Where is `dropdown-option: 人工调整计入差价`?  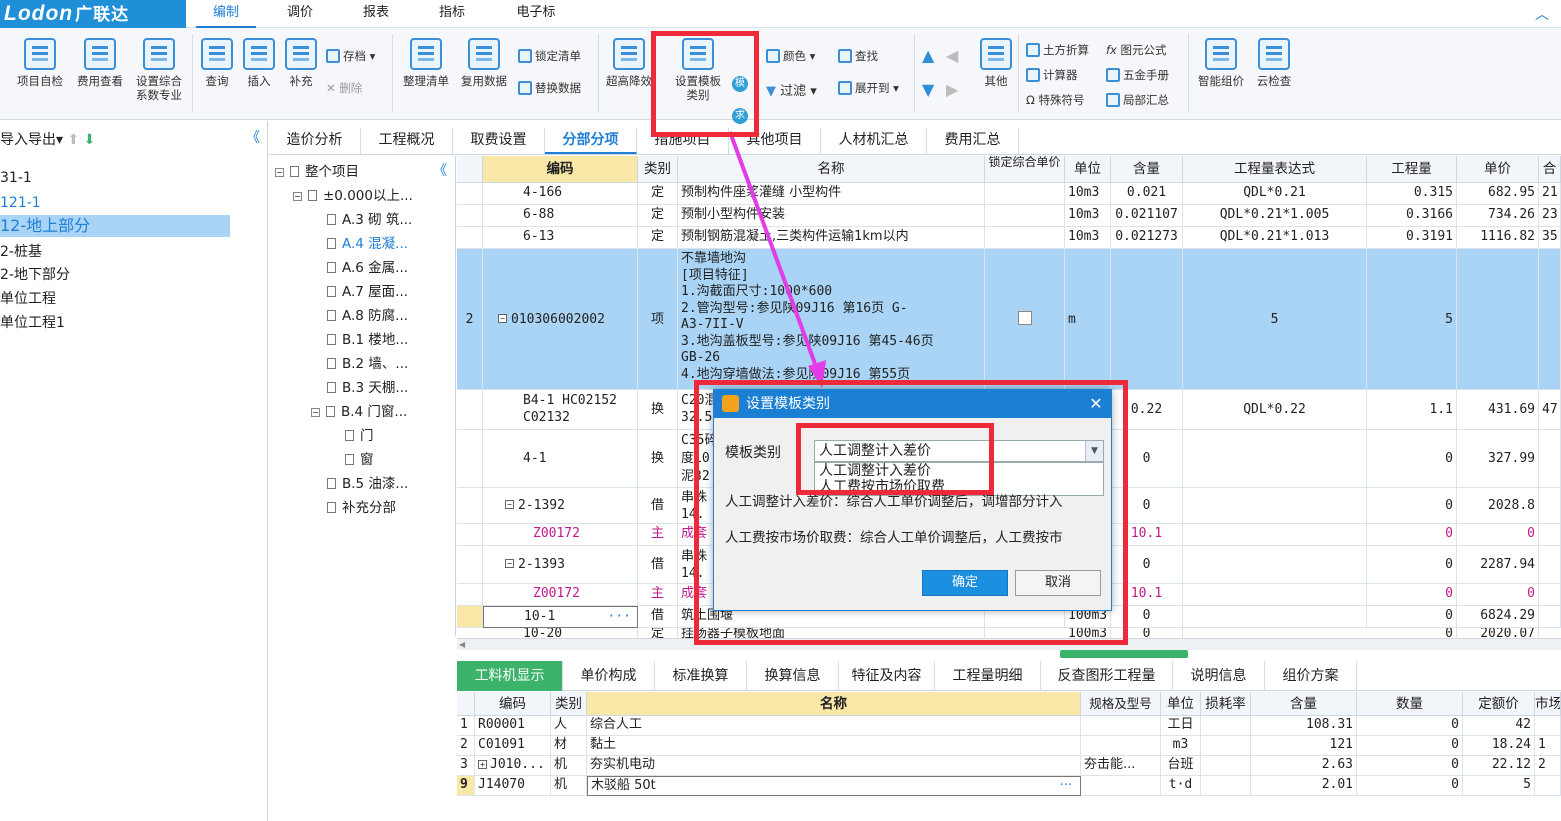 dropdown-option: 人工调整计入差价 is located at coordinates (959, 471).